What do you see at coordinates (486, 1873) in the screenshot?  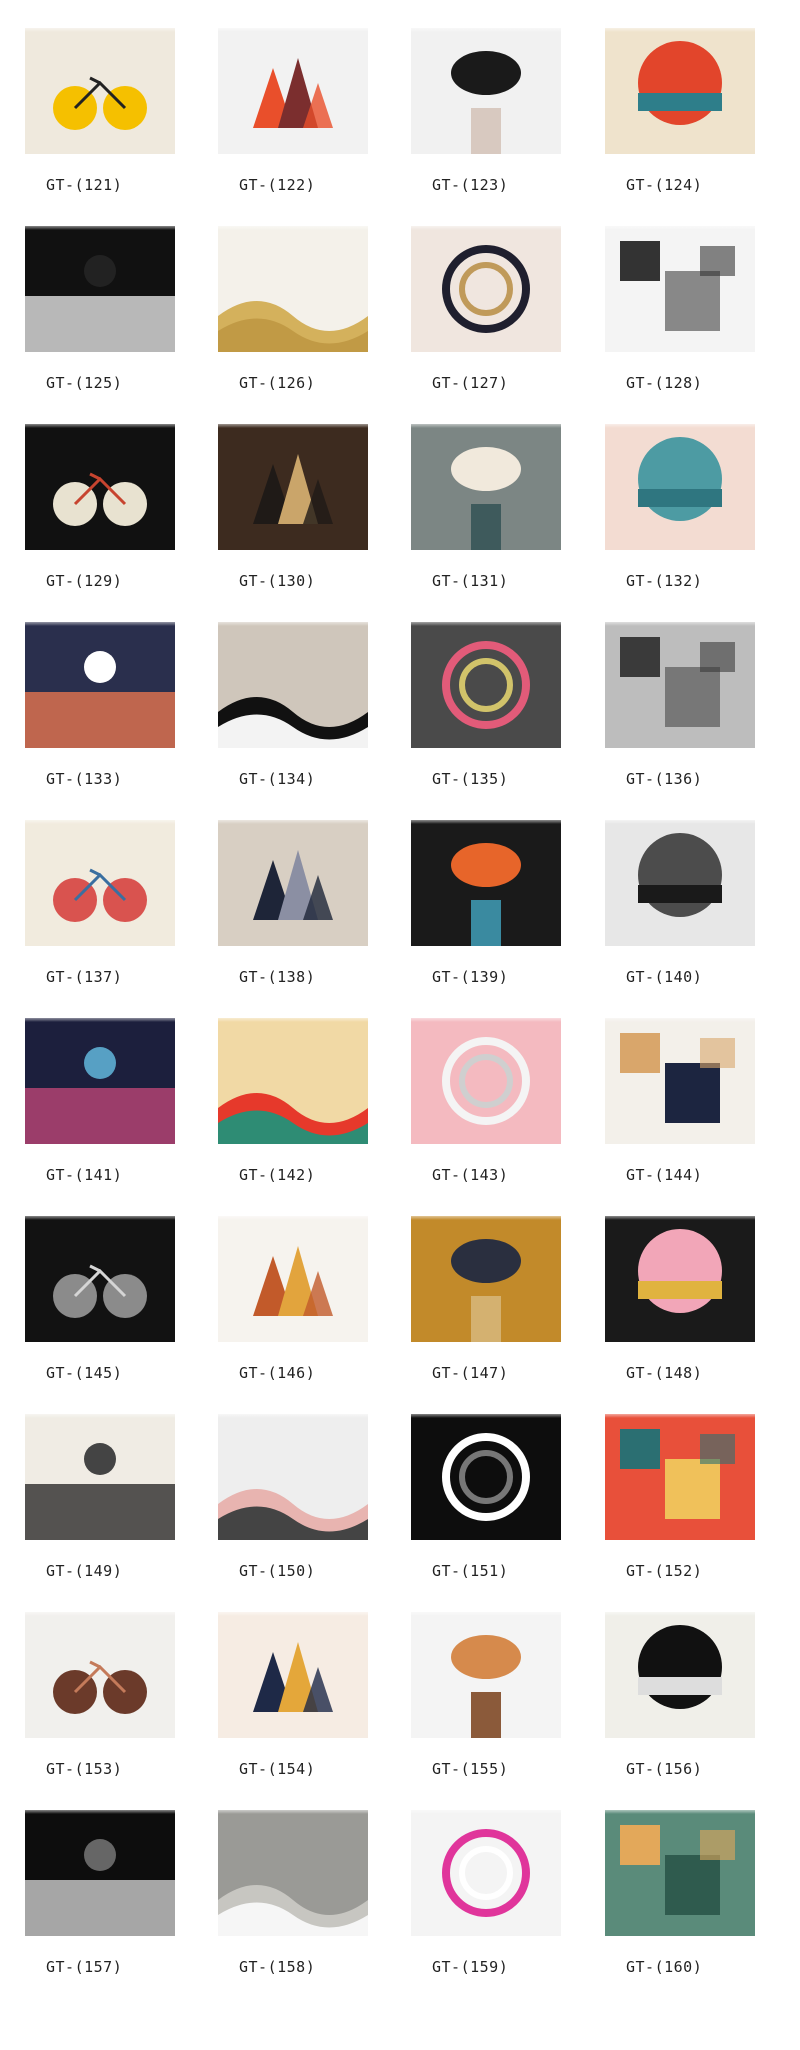 I see `dripping-lips-icon` at bounding box center [486, 1873].